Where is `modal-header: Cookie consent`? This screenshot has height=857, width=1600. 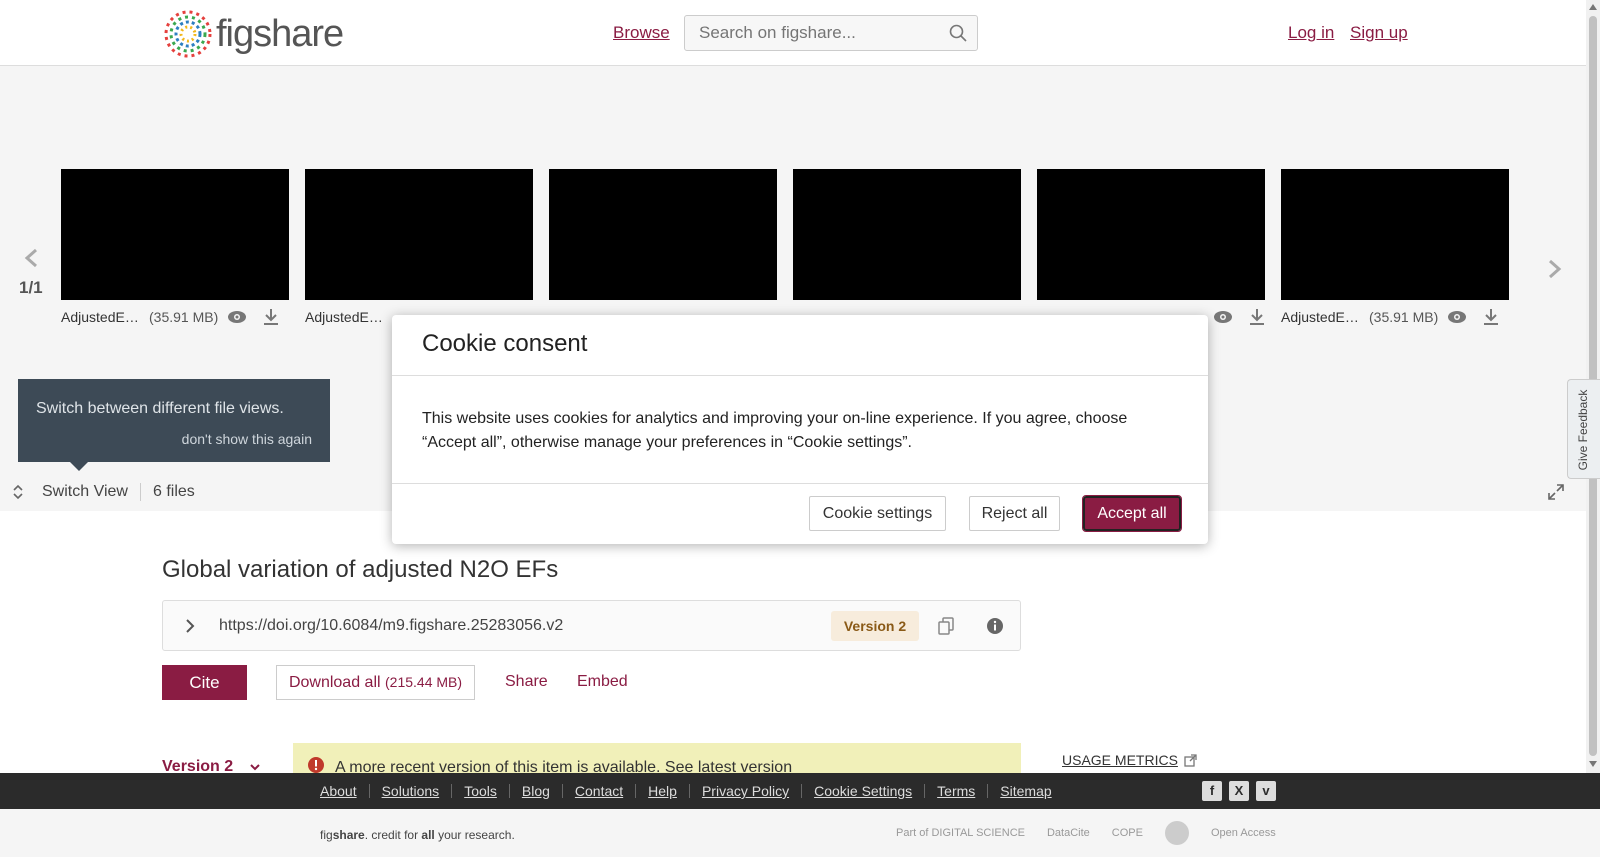 modal-header: Cookie consent is located at coordinates (800, 345).